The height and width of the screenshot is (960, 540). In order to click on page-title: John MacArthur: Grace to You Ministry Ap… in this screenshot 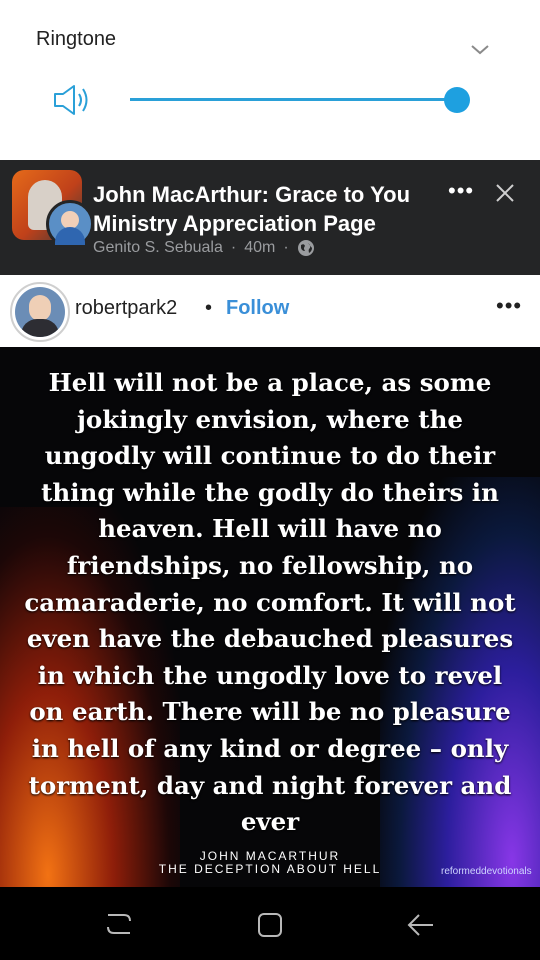, I will do `click(268, 209)`.